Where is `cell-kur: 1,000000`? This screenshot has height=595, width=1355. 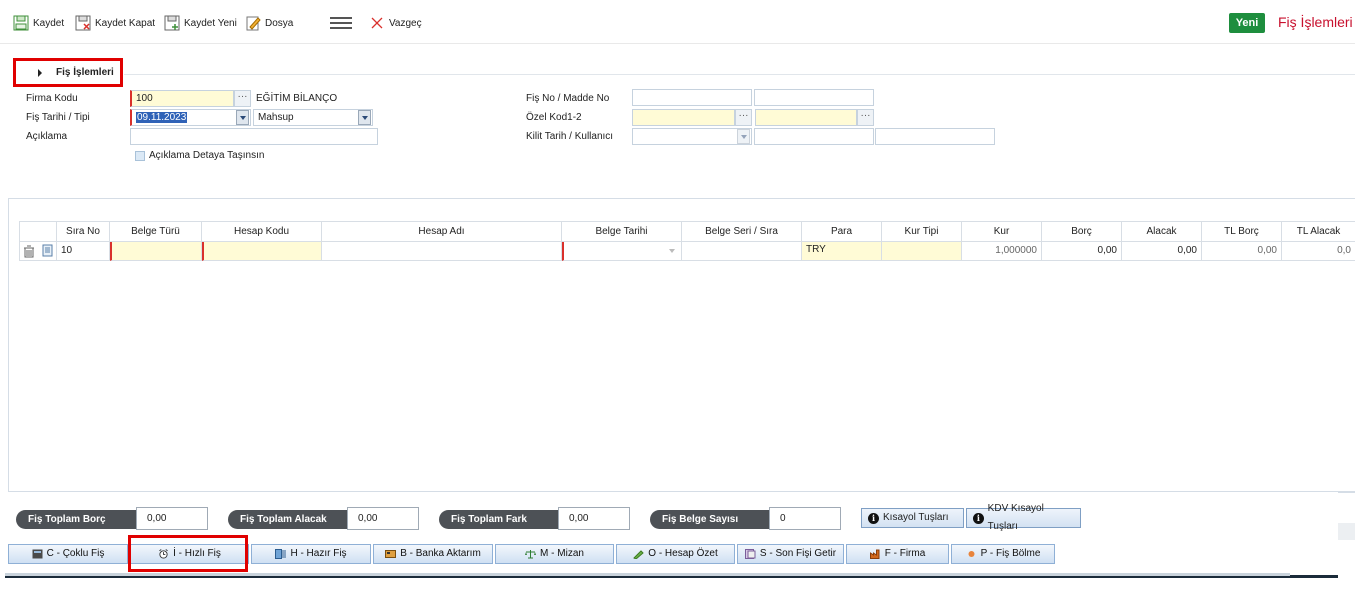
cell-kur: 1,000000 is located at coordinates (1002, 251).